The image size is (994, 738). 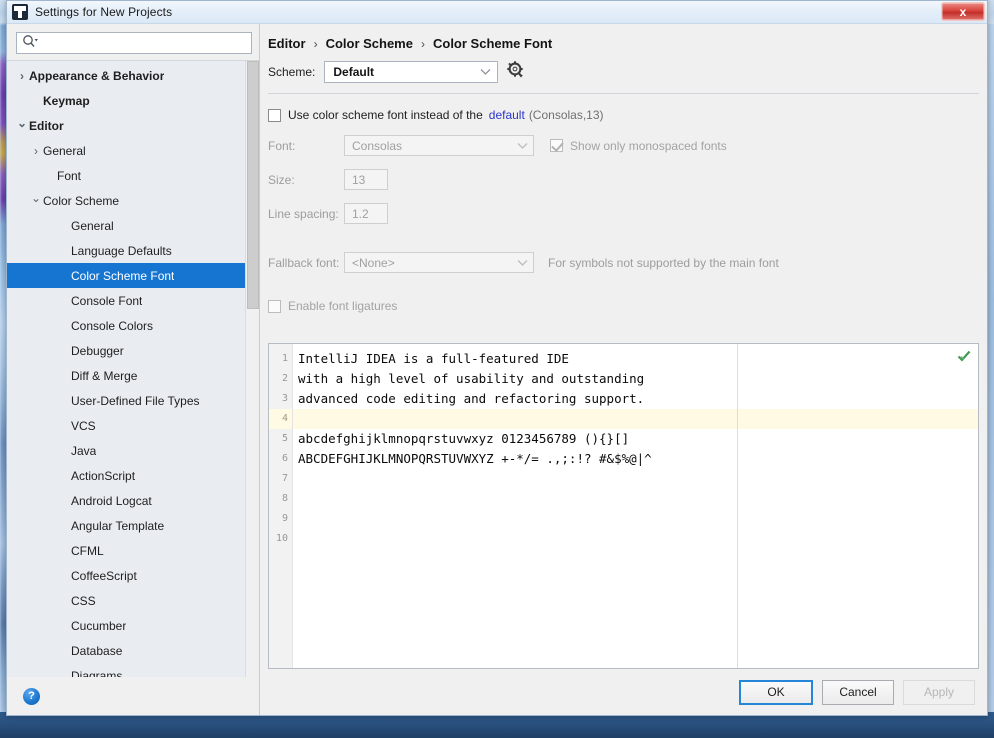 I want to click on sidebar-item-color-scheme: ⌄ Color Scheme, so click(x=133, y=200).